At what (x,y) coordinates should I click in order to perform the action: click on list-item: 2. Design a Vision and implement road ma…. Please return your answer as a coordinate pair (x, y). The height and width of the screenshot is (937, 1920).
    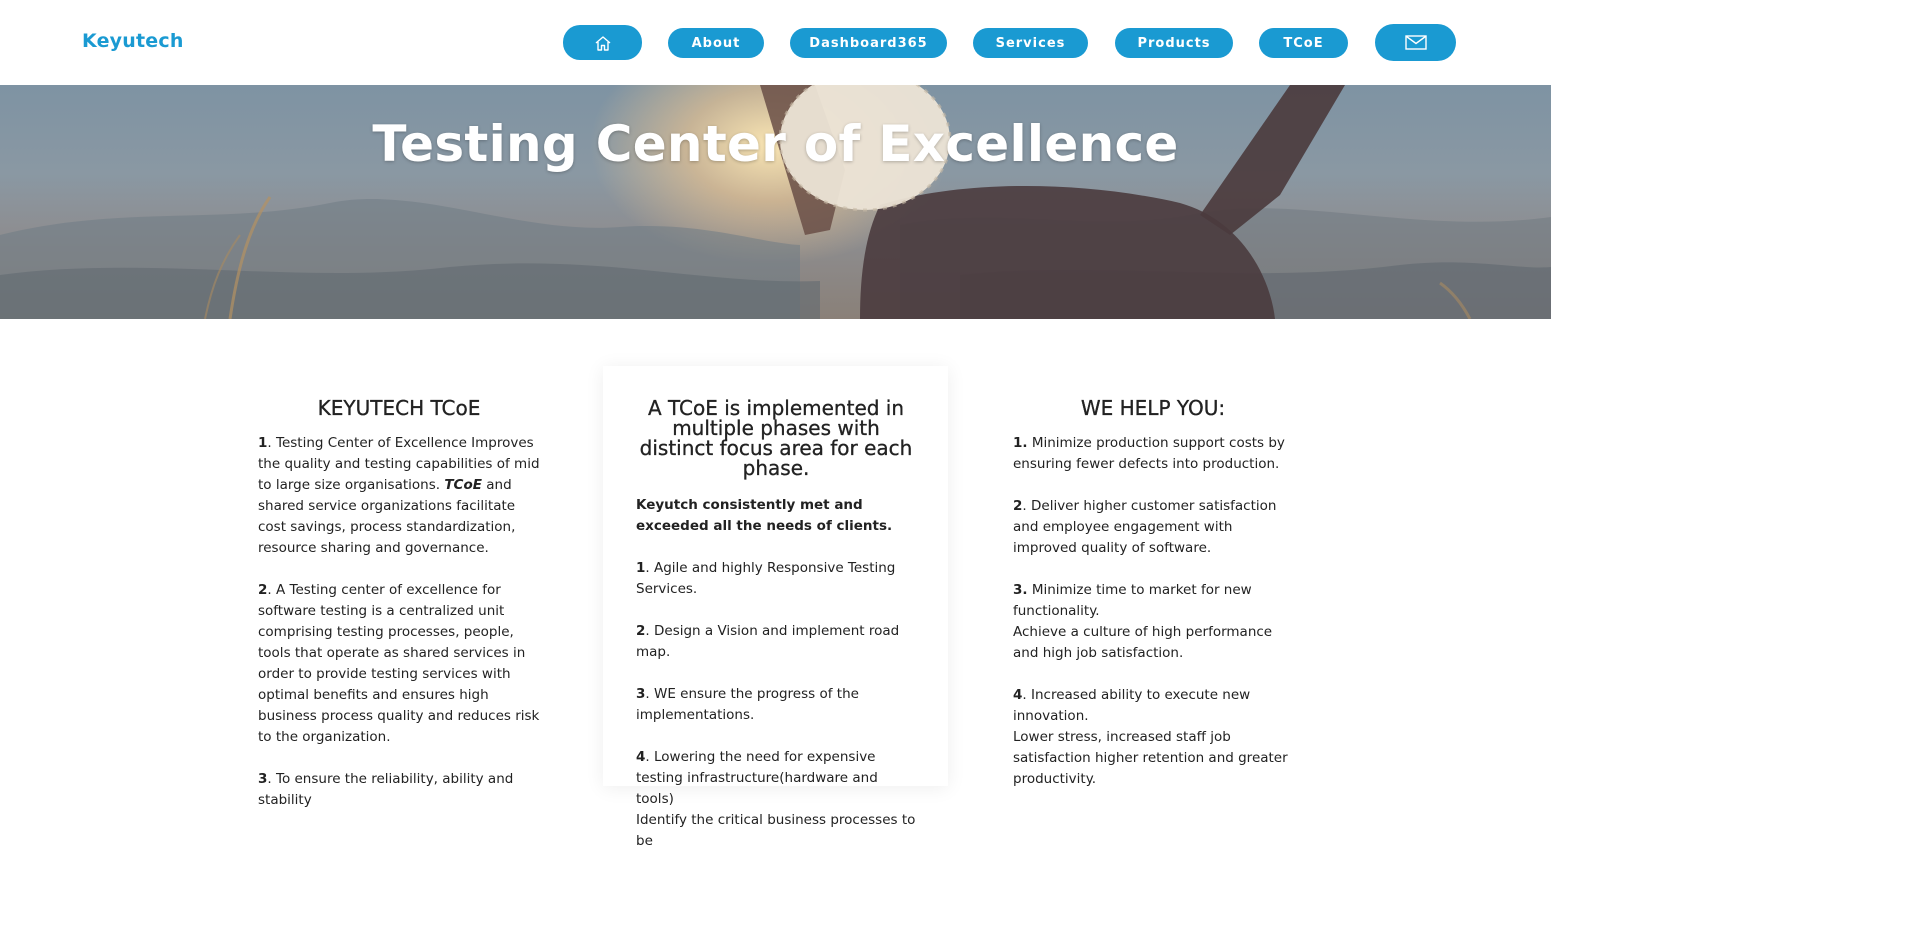
    Looking at the image, I should click on (776, 642).